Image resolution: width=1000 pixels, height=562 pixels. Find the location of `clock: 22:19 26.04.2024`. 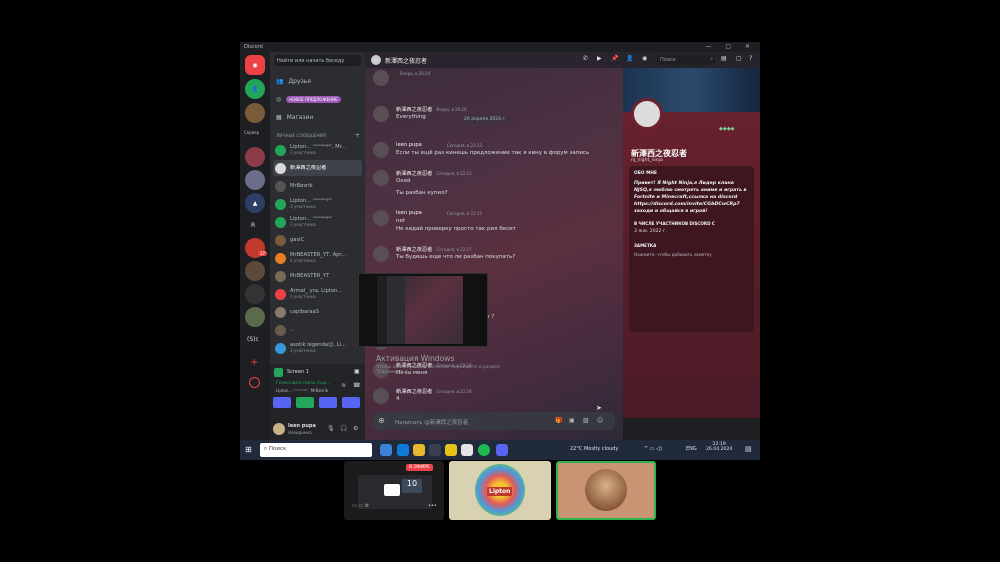

clock: 22:19 26.04.2024 is located at coordinates (719, 447).